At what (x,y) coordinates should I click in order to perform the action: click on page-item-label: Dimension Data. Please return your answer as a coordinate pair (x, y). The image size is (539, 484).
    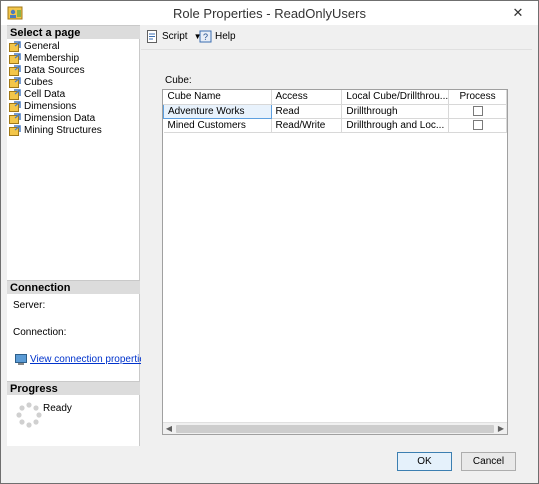
    Looking at the image, I should click on (60, 118).